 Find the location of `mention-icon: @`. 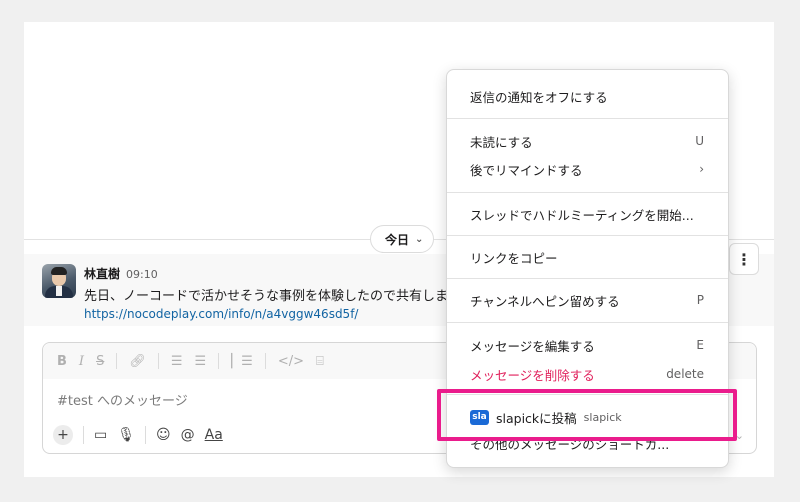

mention-icon: @ is located at coordinates (188, 435).